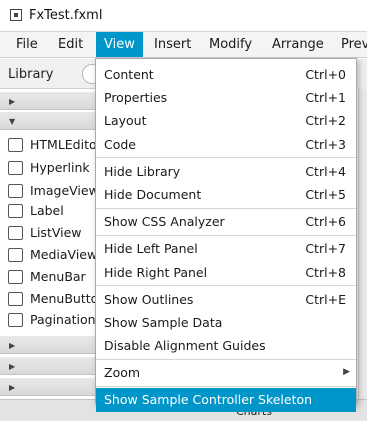 The image size is (367, 421). What do you see at coordinates (362, 255) in the screenshot?
I see `vertical-scrollbar` at bounding box center [362, 255].